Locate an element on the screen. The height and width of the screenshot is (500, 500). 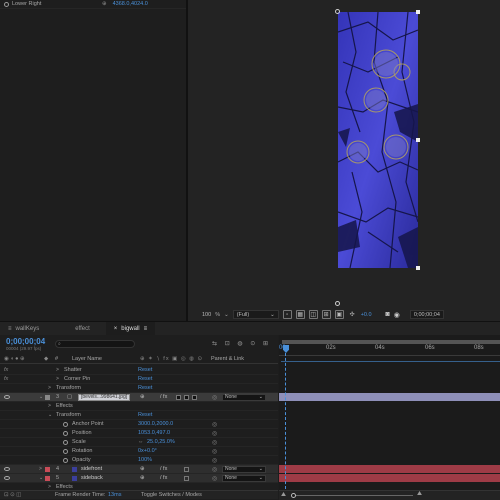
adjustment-switch is located at coordinates (186, 397).